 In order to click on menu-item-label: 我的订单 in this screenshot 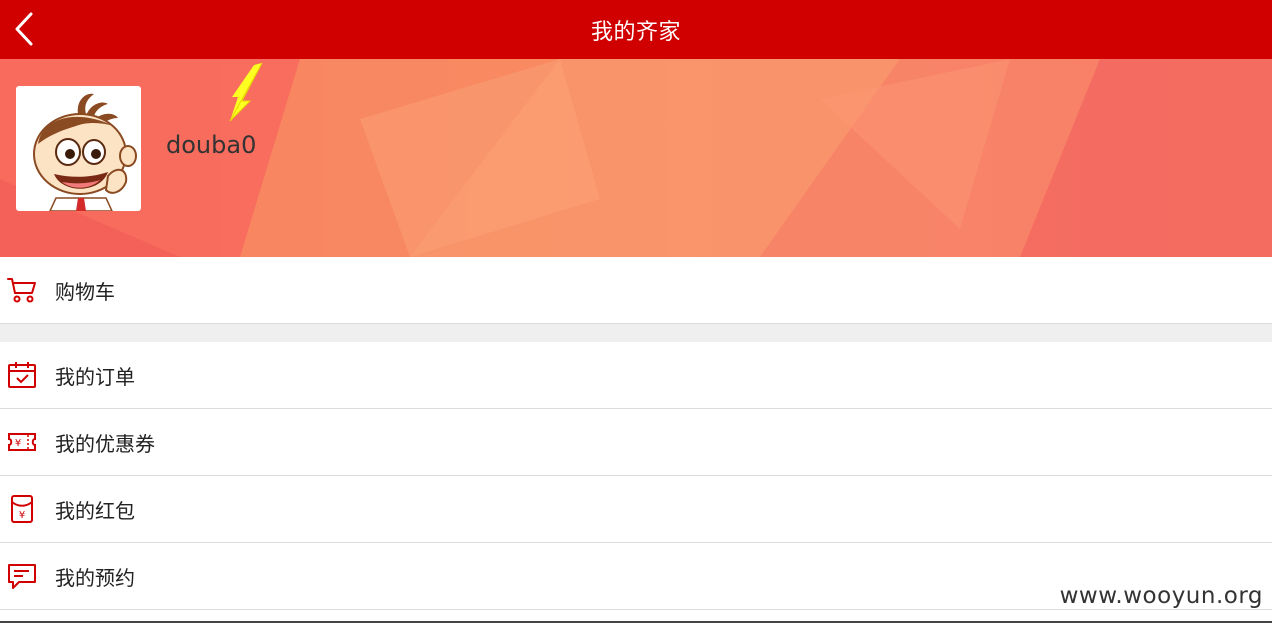, I will do `click(95, 376)`.